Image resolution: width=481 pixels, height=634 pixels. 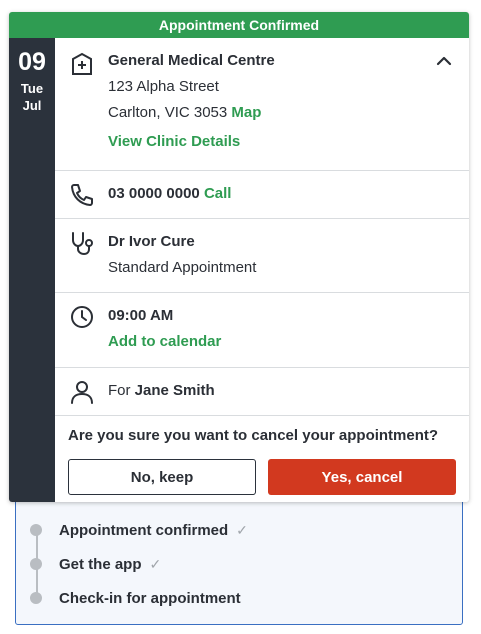 What do you see at coordinates (32, 105) in the screenshot?
I see `date-month: Jul` at bounding box center [32, 105].